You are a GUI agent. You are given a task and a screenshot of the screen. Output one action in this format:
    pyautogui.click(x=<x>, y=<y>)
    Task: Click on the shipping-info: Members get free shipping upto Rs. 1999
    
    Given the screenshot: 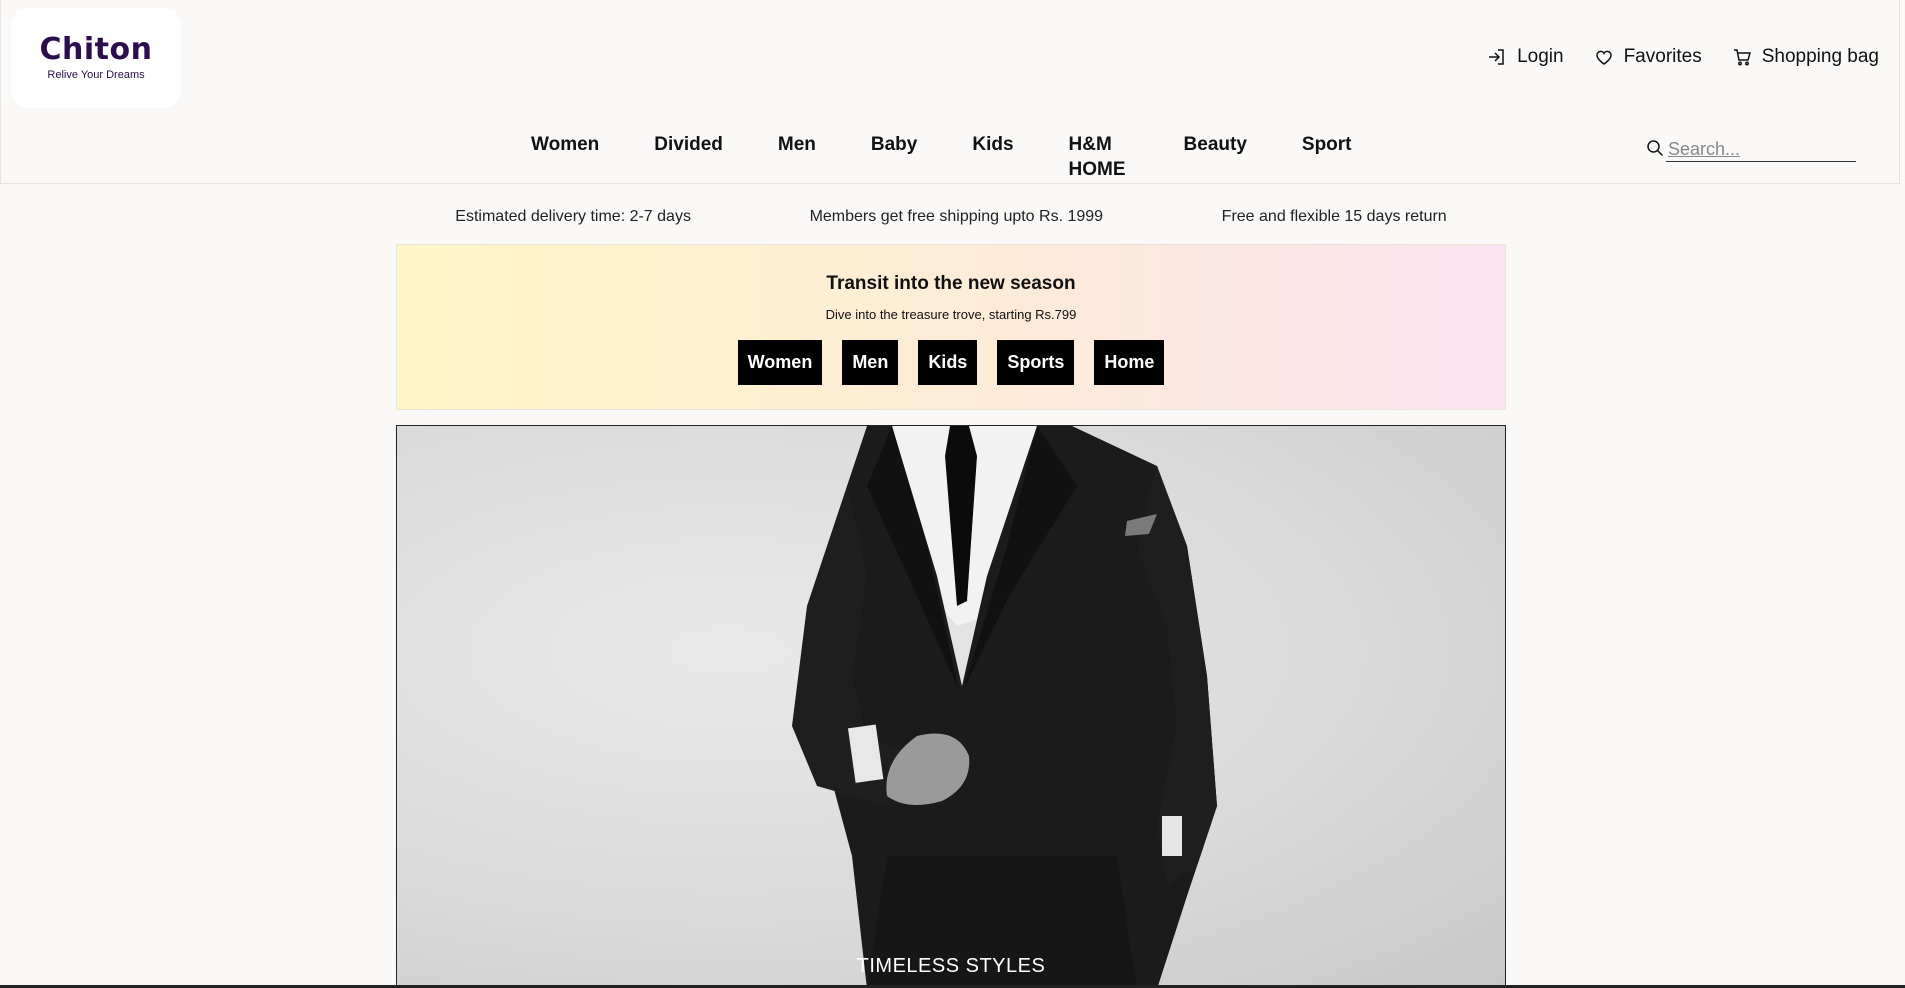 What is the action you would take?
    pyautogui.click(x=956, y=216)
    